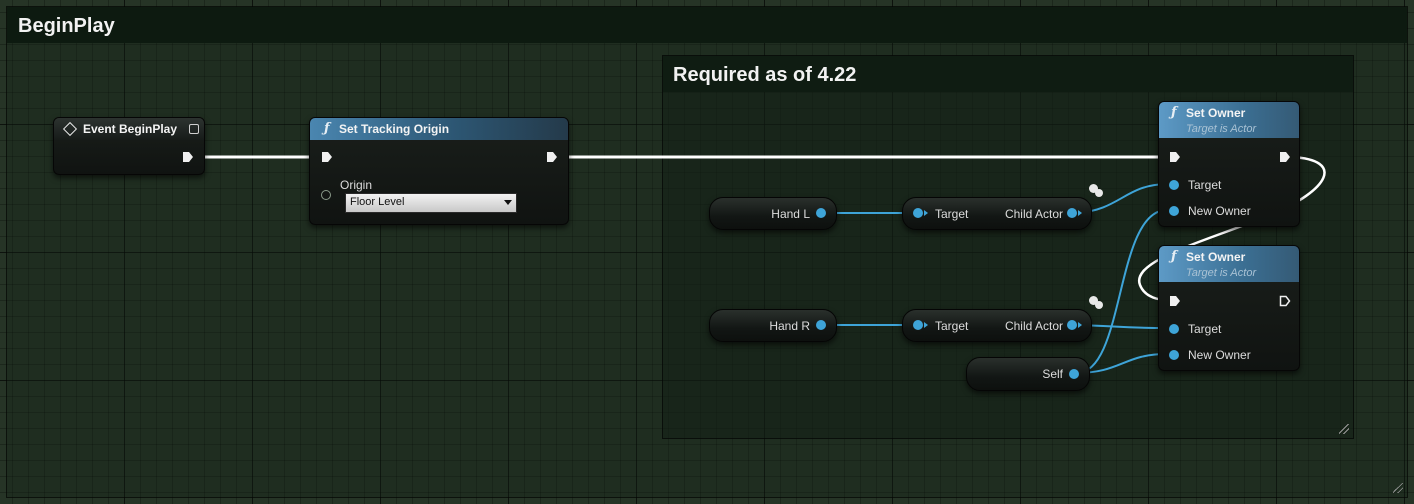 The image size is (1414, 504). Describe the element at coordinates (66, 26) in the screenshot. I see `comment-title: BeginPlay` at that location.